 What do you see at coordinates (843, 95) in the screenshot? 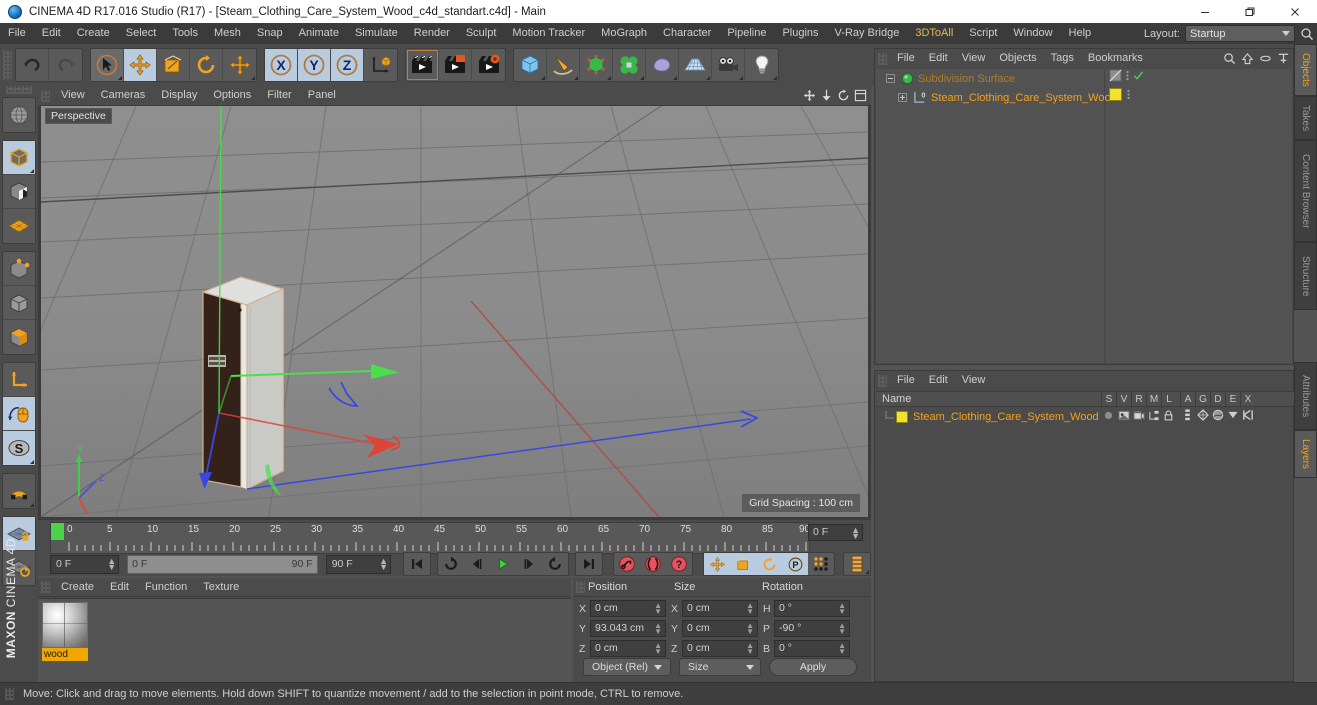
I see `viewport-rotate-icon` at bounding box center [843, 95].